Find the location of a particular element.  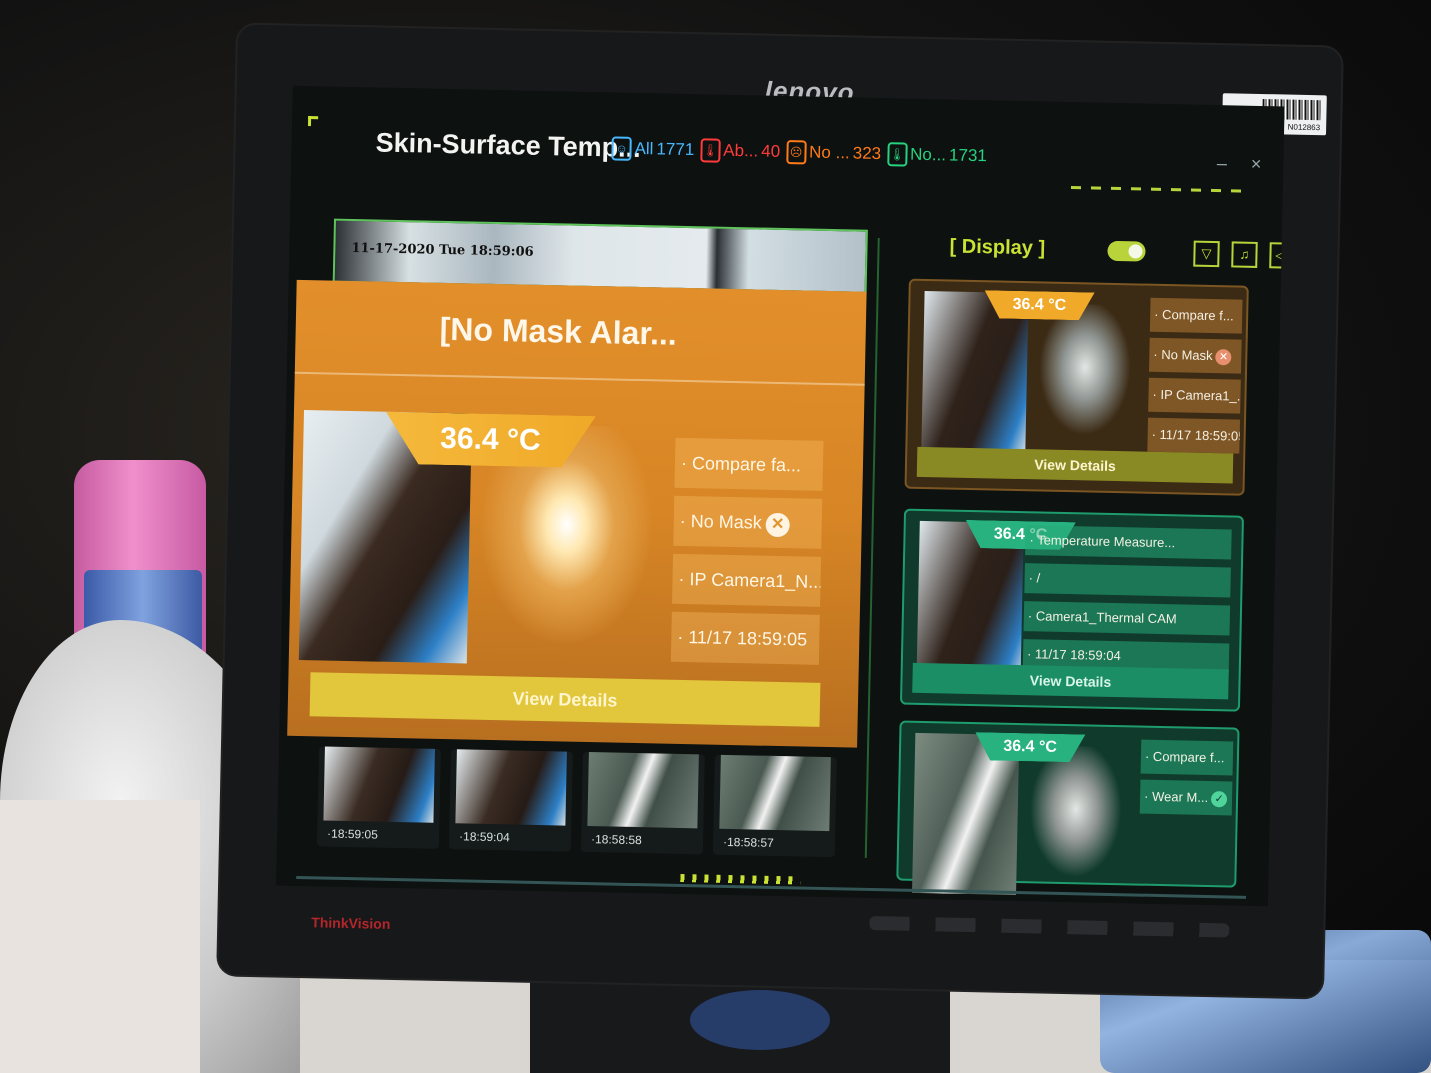

face-mask-icon: ☹ is located at coordinates (796, 152).